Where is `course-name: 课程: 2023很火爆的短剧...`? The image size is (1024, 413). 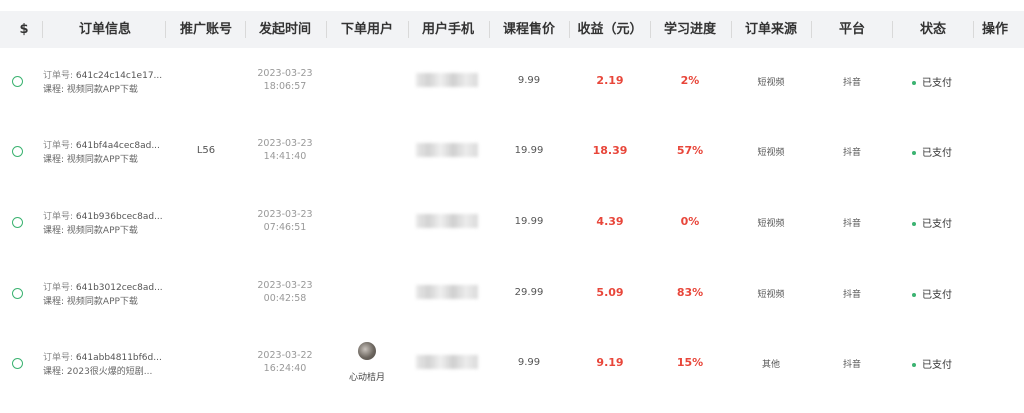
course-name: 课程: 2023很火爆的短剧... is located at coordinates (97, 370).